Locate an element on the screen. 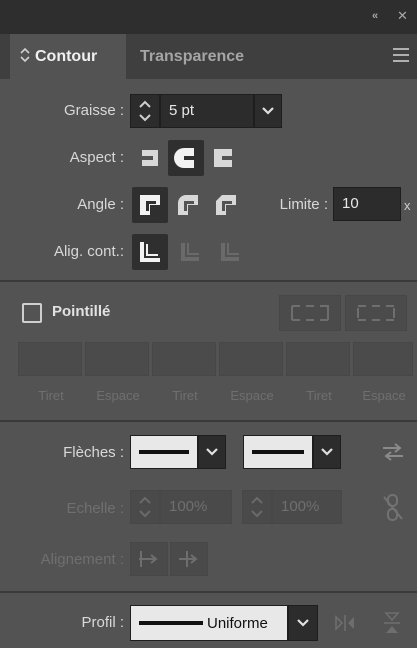 This screenshot has height=648, width=417. butt-cap-button is located at coordinates (150, 158).